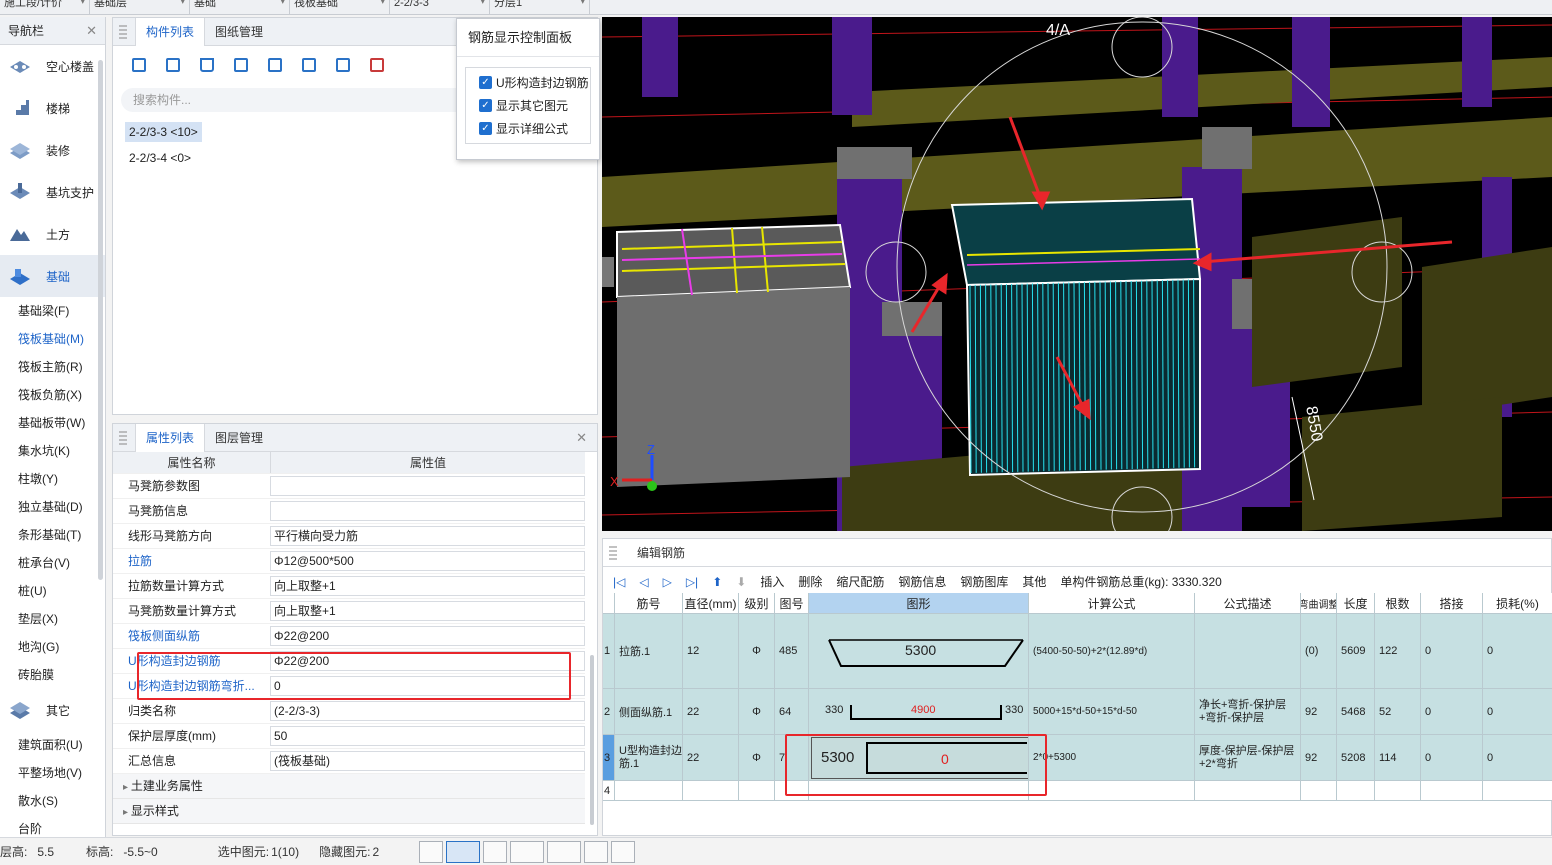 Image resolution: width=1552 pixels, height=865 pixels. I want to click on cell-shape: 330 4900 330, so click(919, 712).